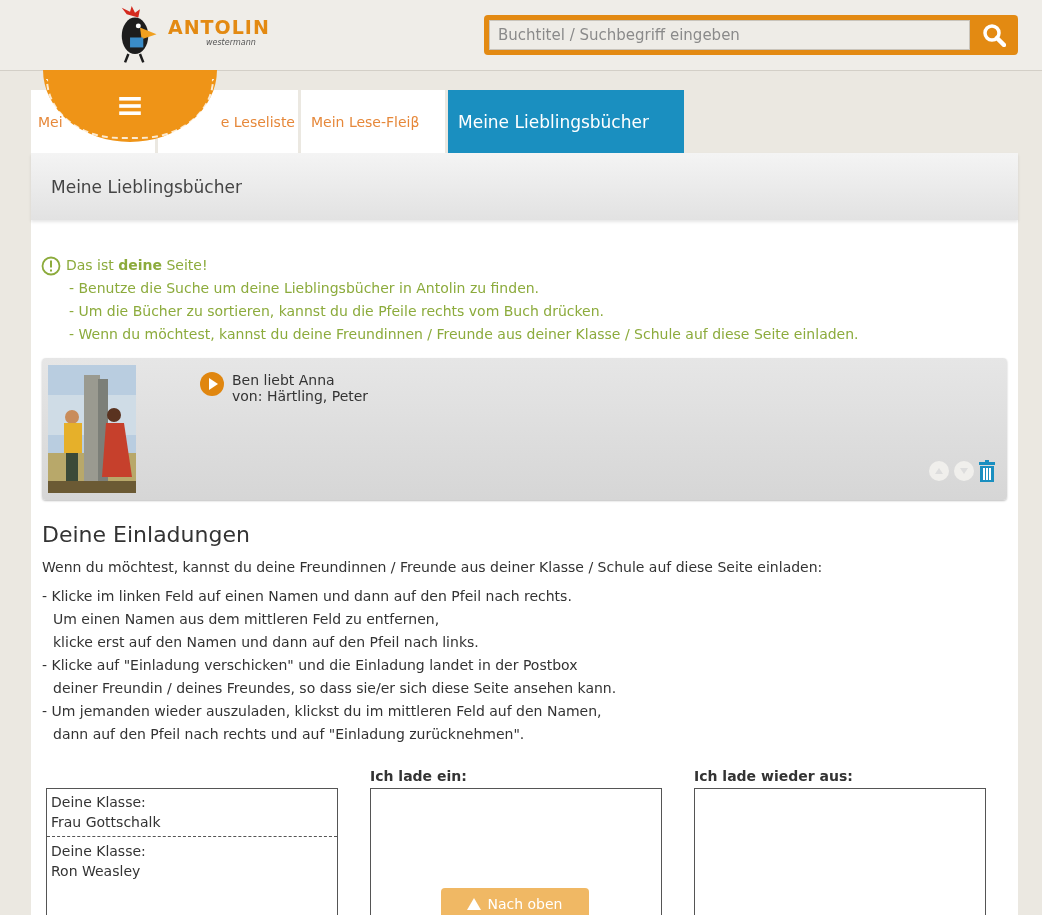  Describe the element at coordinates (137, 265) in the screenshot. I see `notice-heading: Das ist deine Seite!` at that location.